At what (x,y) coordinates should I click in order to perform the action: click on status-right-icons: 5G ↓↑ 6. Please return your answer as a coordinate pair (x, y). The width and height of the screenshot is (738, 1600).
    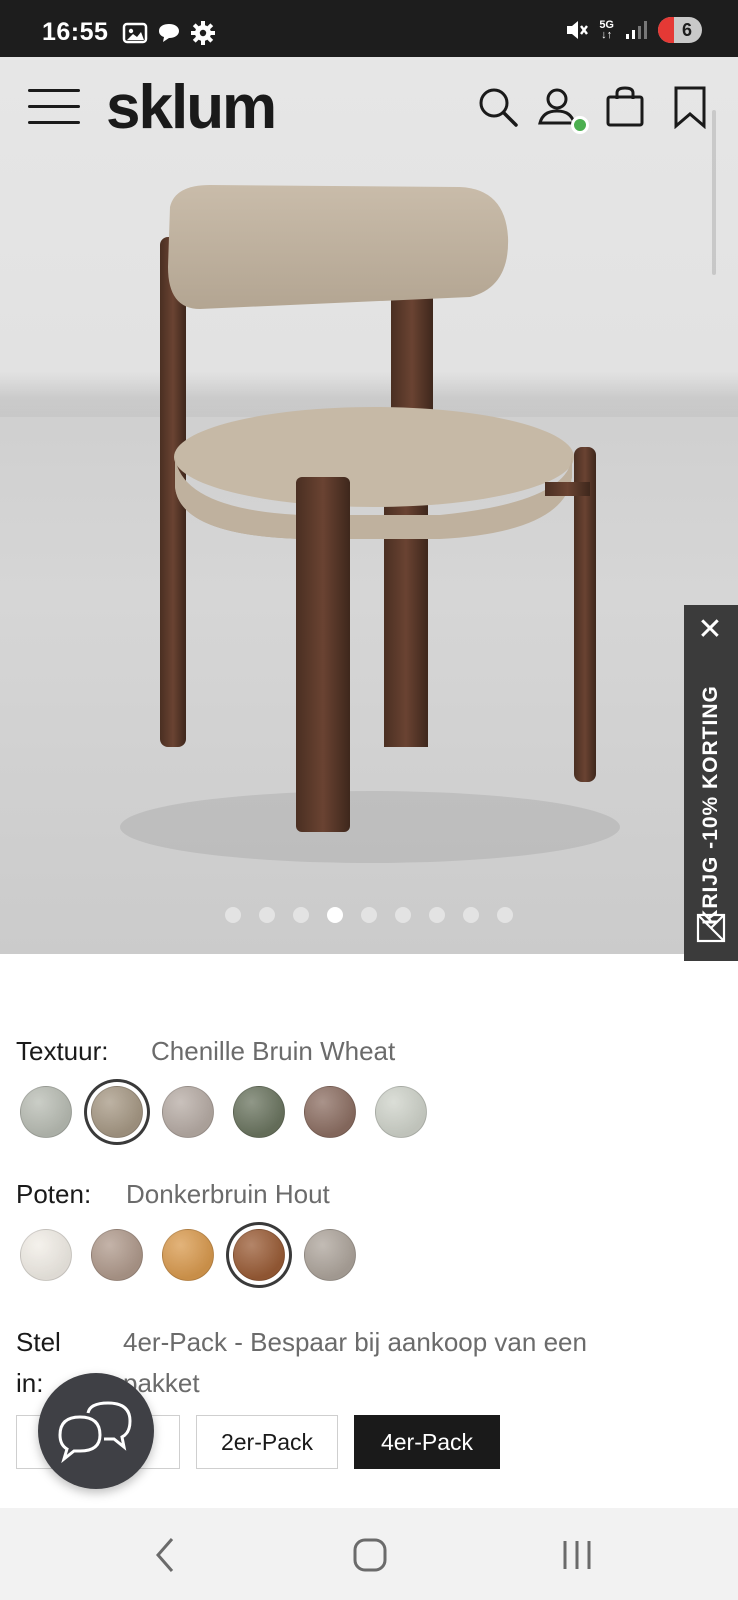
    Looking at the image, I should click on (632, 30).